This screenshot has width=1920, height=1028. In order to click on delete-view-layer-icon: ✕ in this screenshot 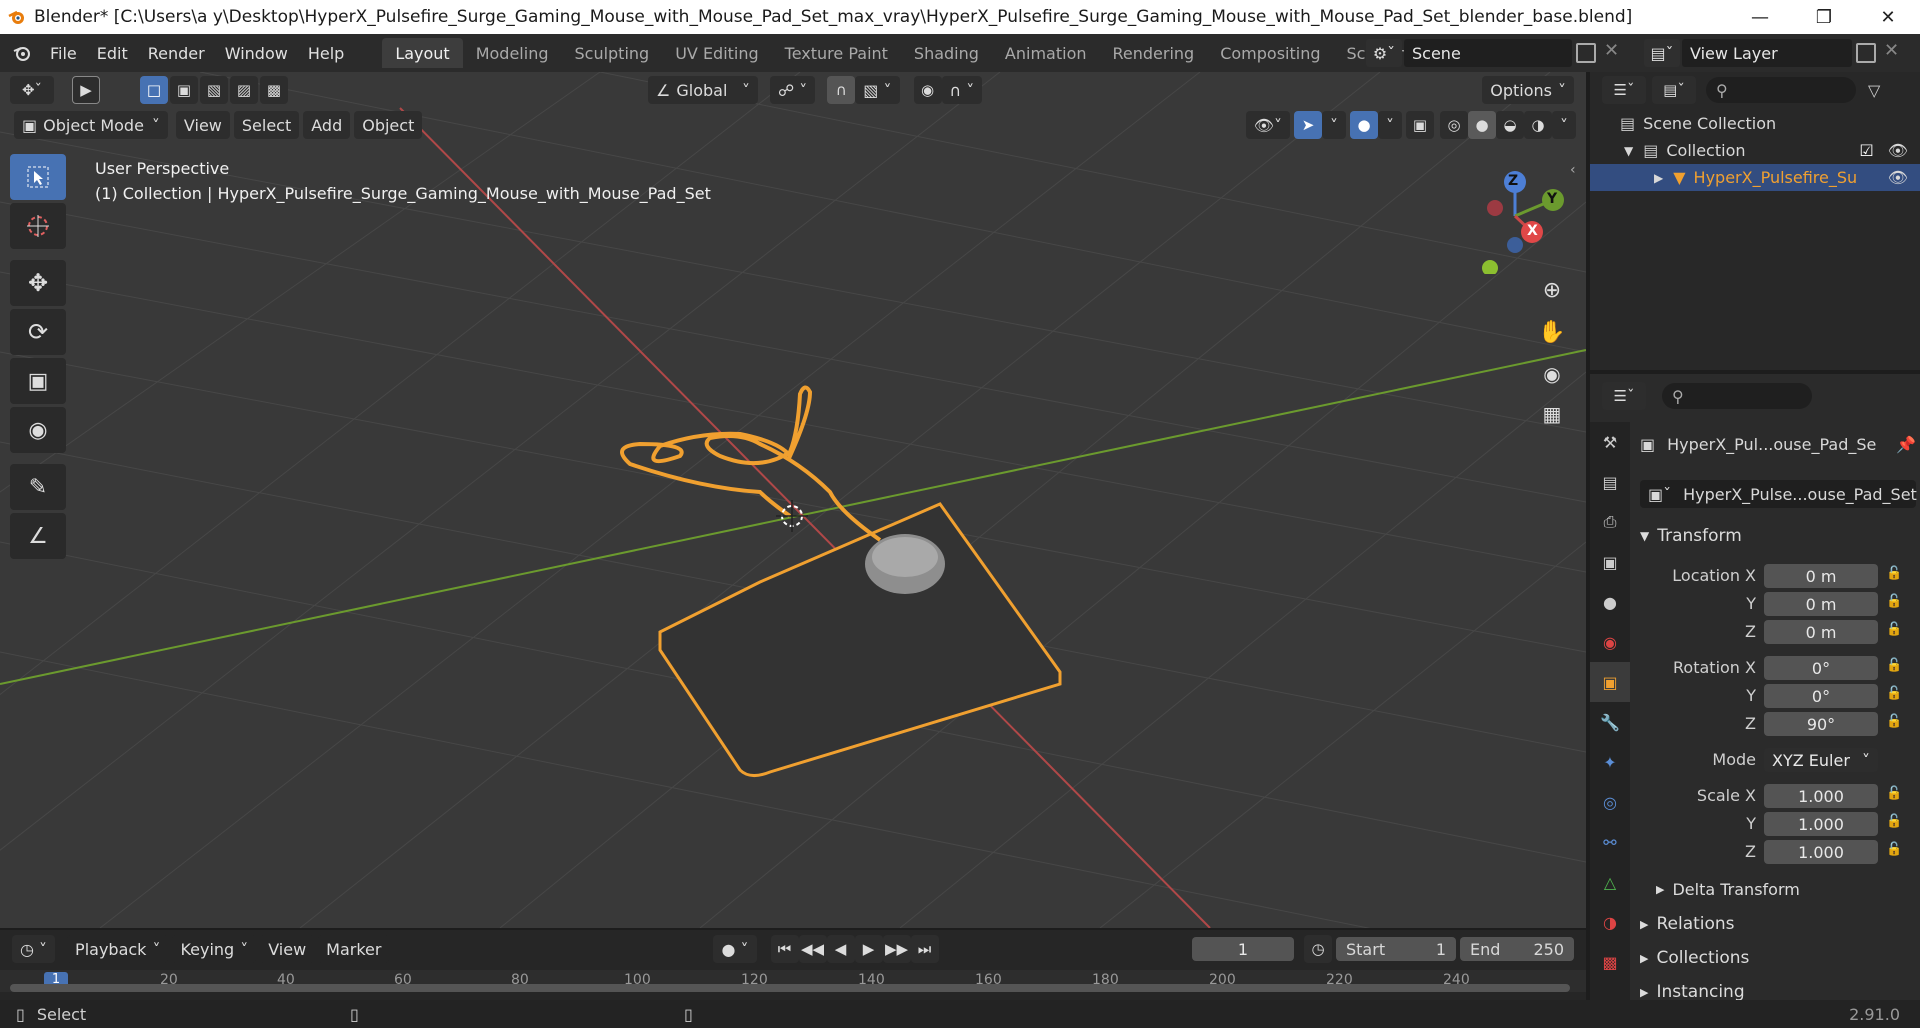, I will do `click(1891, 50)`.